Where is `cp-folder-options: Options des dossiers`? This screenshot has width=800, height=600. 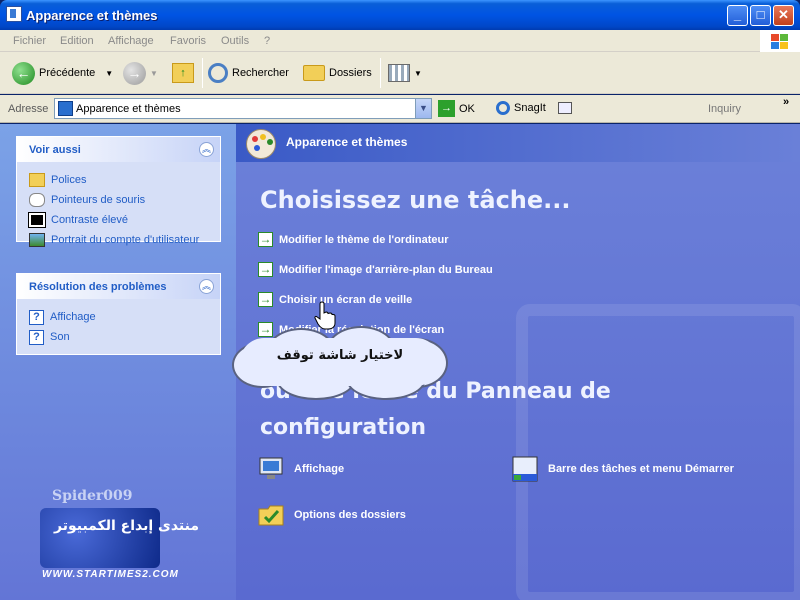 cp-folder-options: Options des dossiers is located at coordinates (331, 515).